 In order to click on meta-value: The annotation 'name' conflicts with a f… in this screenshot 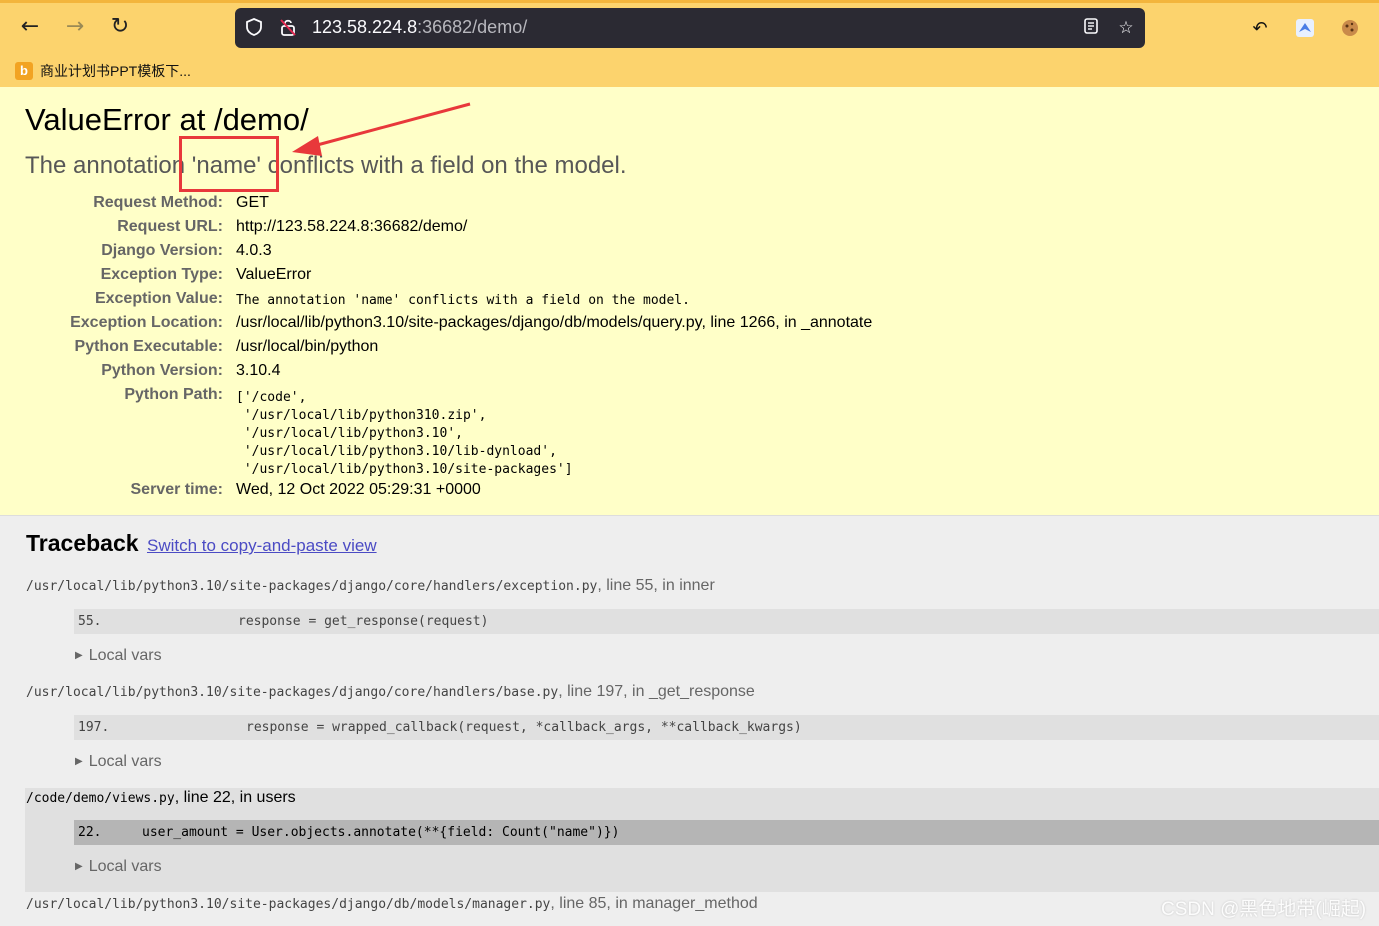, I will do `click(463, 300)`.